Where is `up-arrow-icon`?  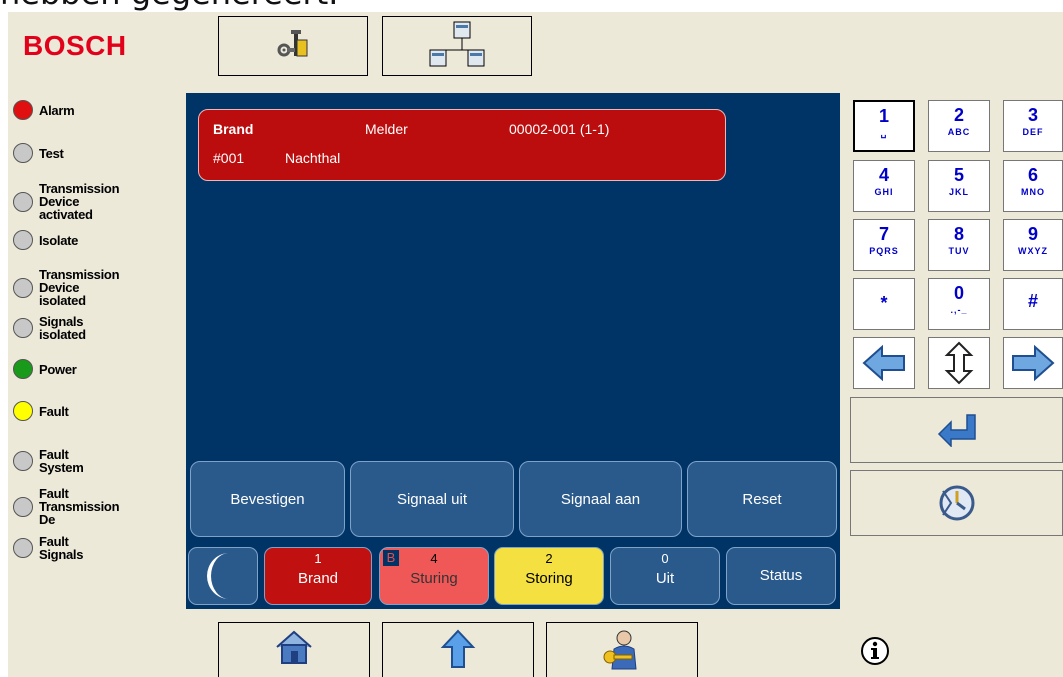 up-arrow-icon is located at coordinates (458, 648).